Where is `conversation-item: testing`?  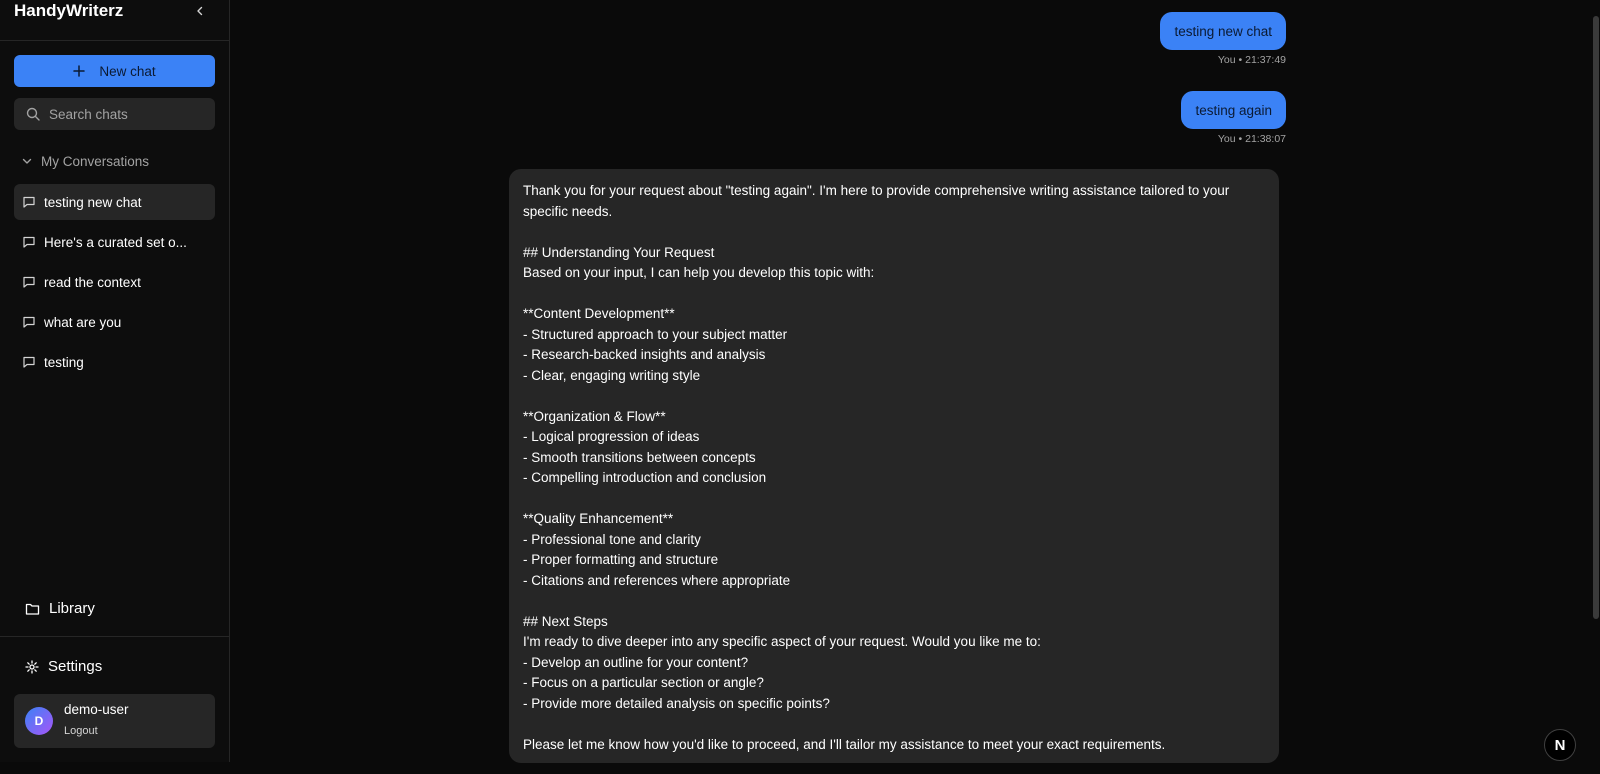
conversation-item: testing is located at coordinates (114, 362).